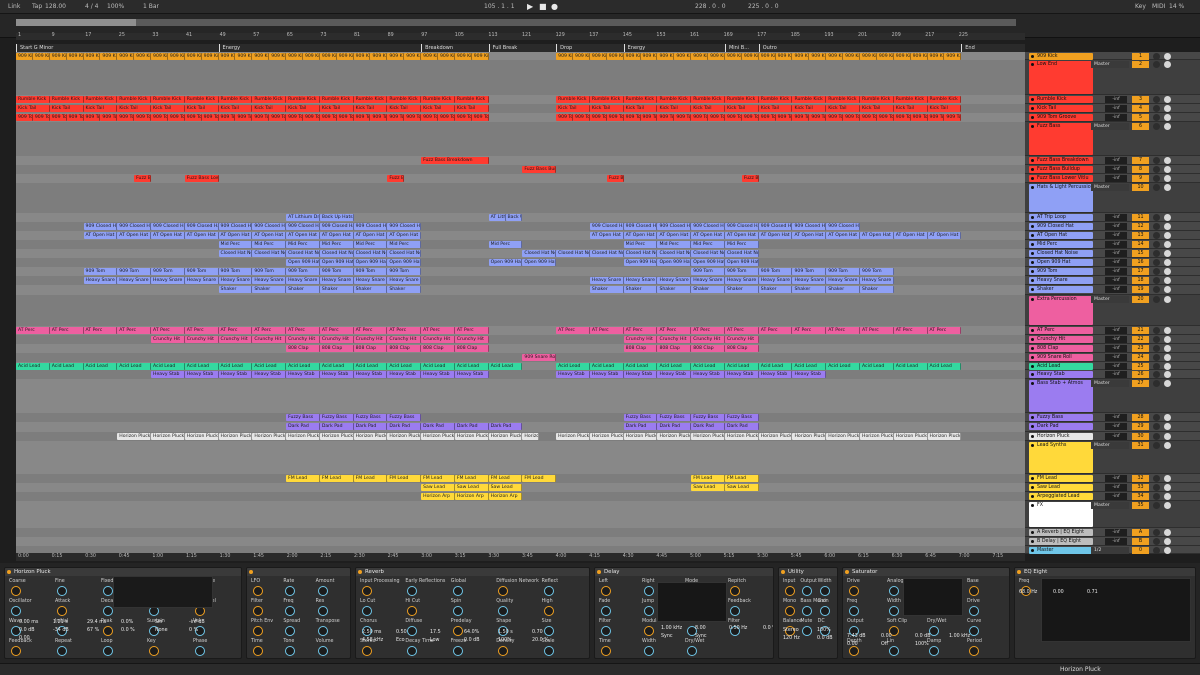 Image resolution: width=1200 pixels, height=675 pixels. Describe the element at coordinates (1140, 178) in the screenshot. I see `track-activator: 9` at that location.